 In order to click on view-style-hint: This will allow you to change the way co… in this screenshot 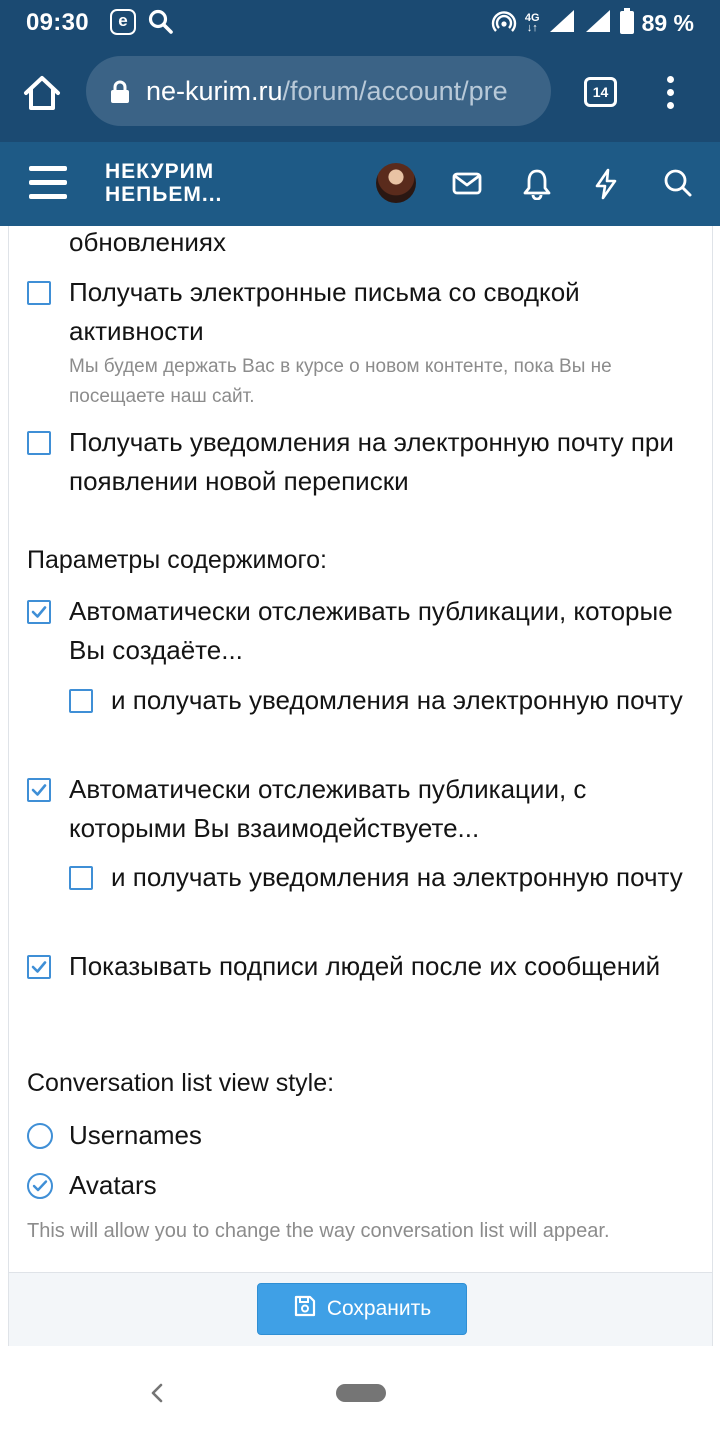, I will do `click(318, 1231)`.